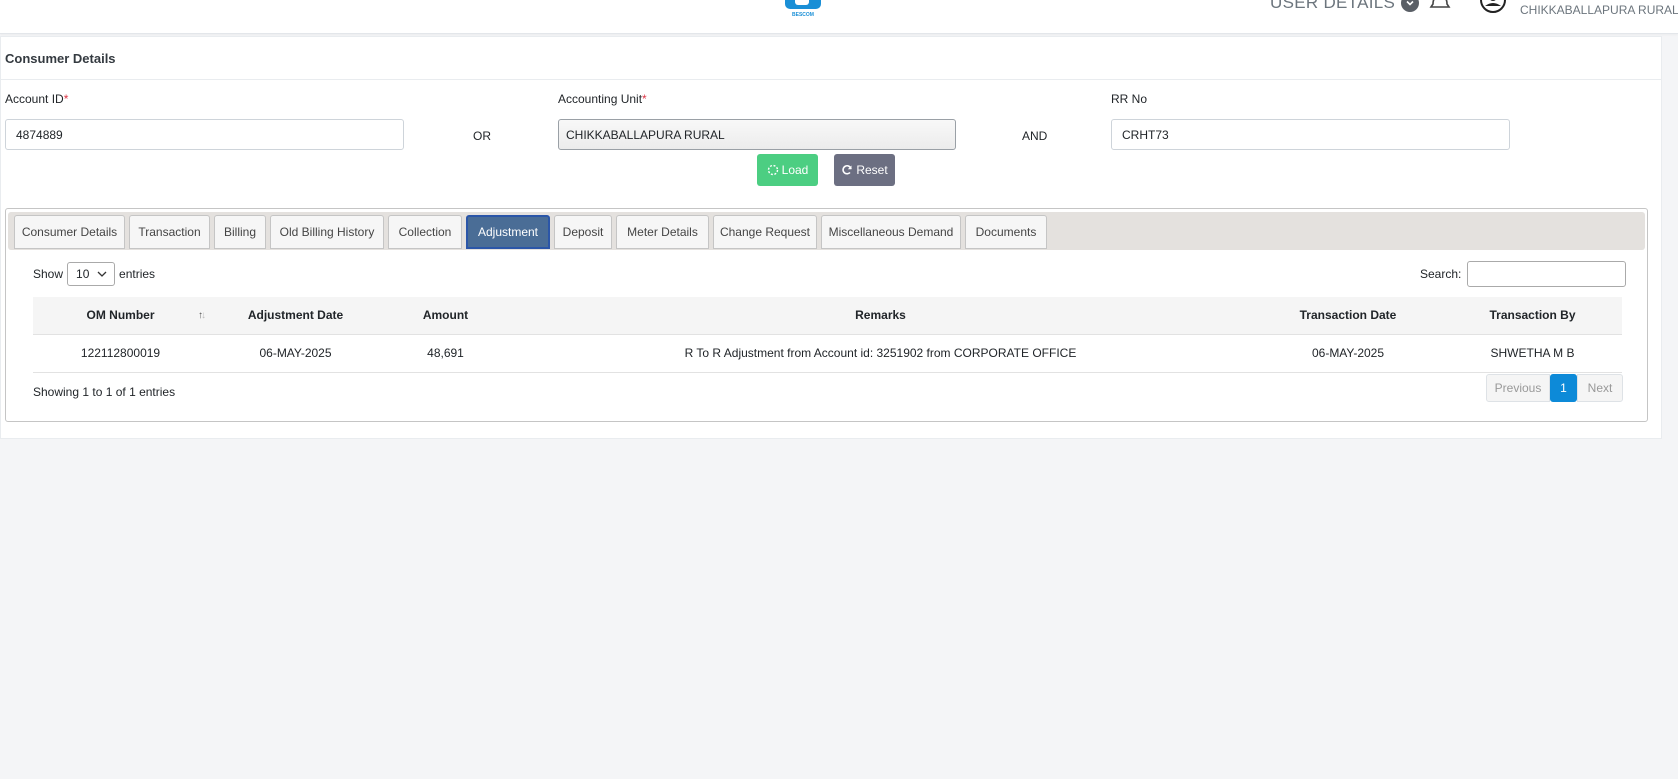  Describe the element at coordinates (327, 232) in the screenshot. I see `tab-old-billing-history: Old Billing History` at that location.